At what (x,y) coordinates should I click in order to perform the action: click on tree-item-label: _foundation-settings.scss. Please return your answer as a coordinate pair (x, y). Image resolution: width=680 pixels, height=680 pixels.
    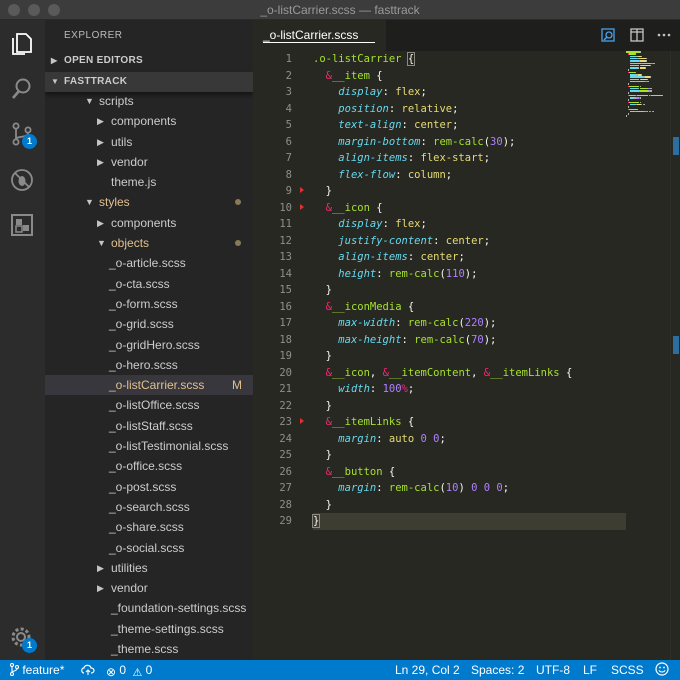
    Looking at the image, I should click on (179, 608).